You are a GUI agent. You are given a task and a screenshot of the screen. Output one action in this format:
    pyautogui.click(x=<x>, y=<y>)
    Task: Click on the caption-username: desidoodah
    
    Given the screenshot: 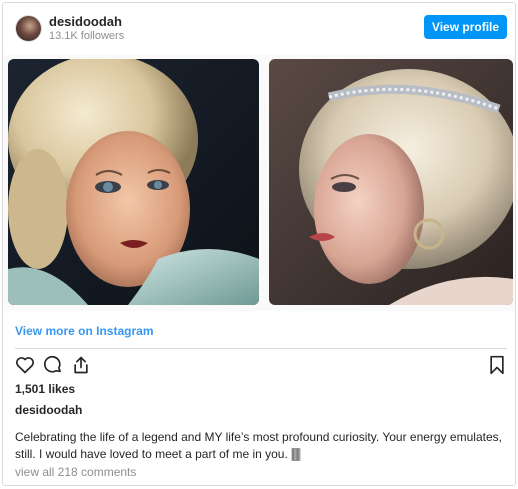 What is the action you would take?
    pyautogui.click(x=48, y=410)
    